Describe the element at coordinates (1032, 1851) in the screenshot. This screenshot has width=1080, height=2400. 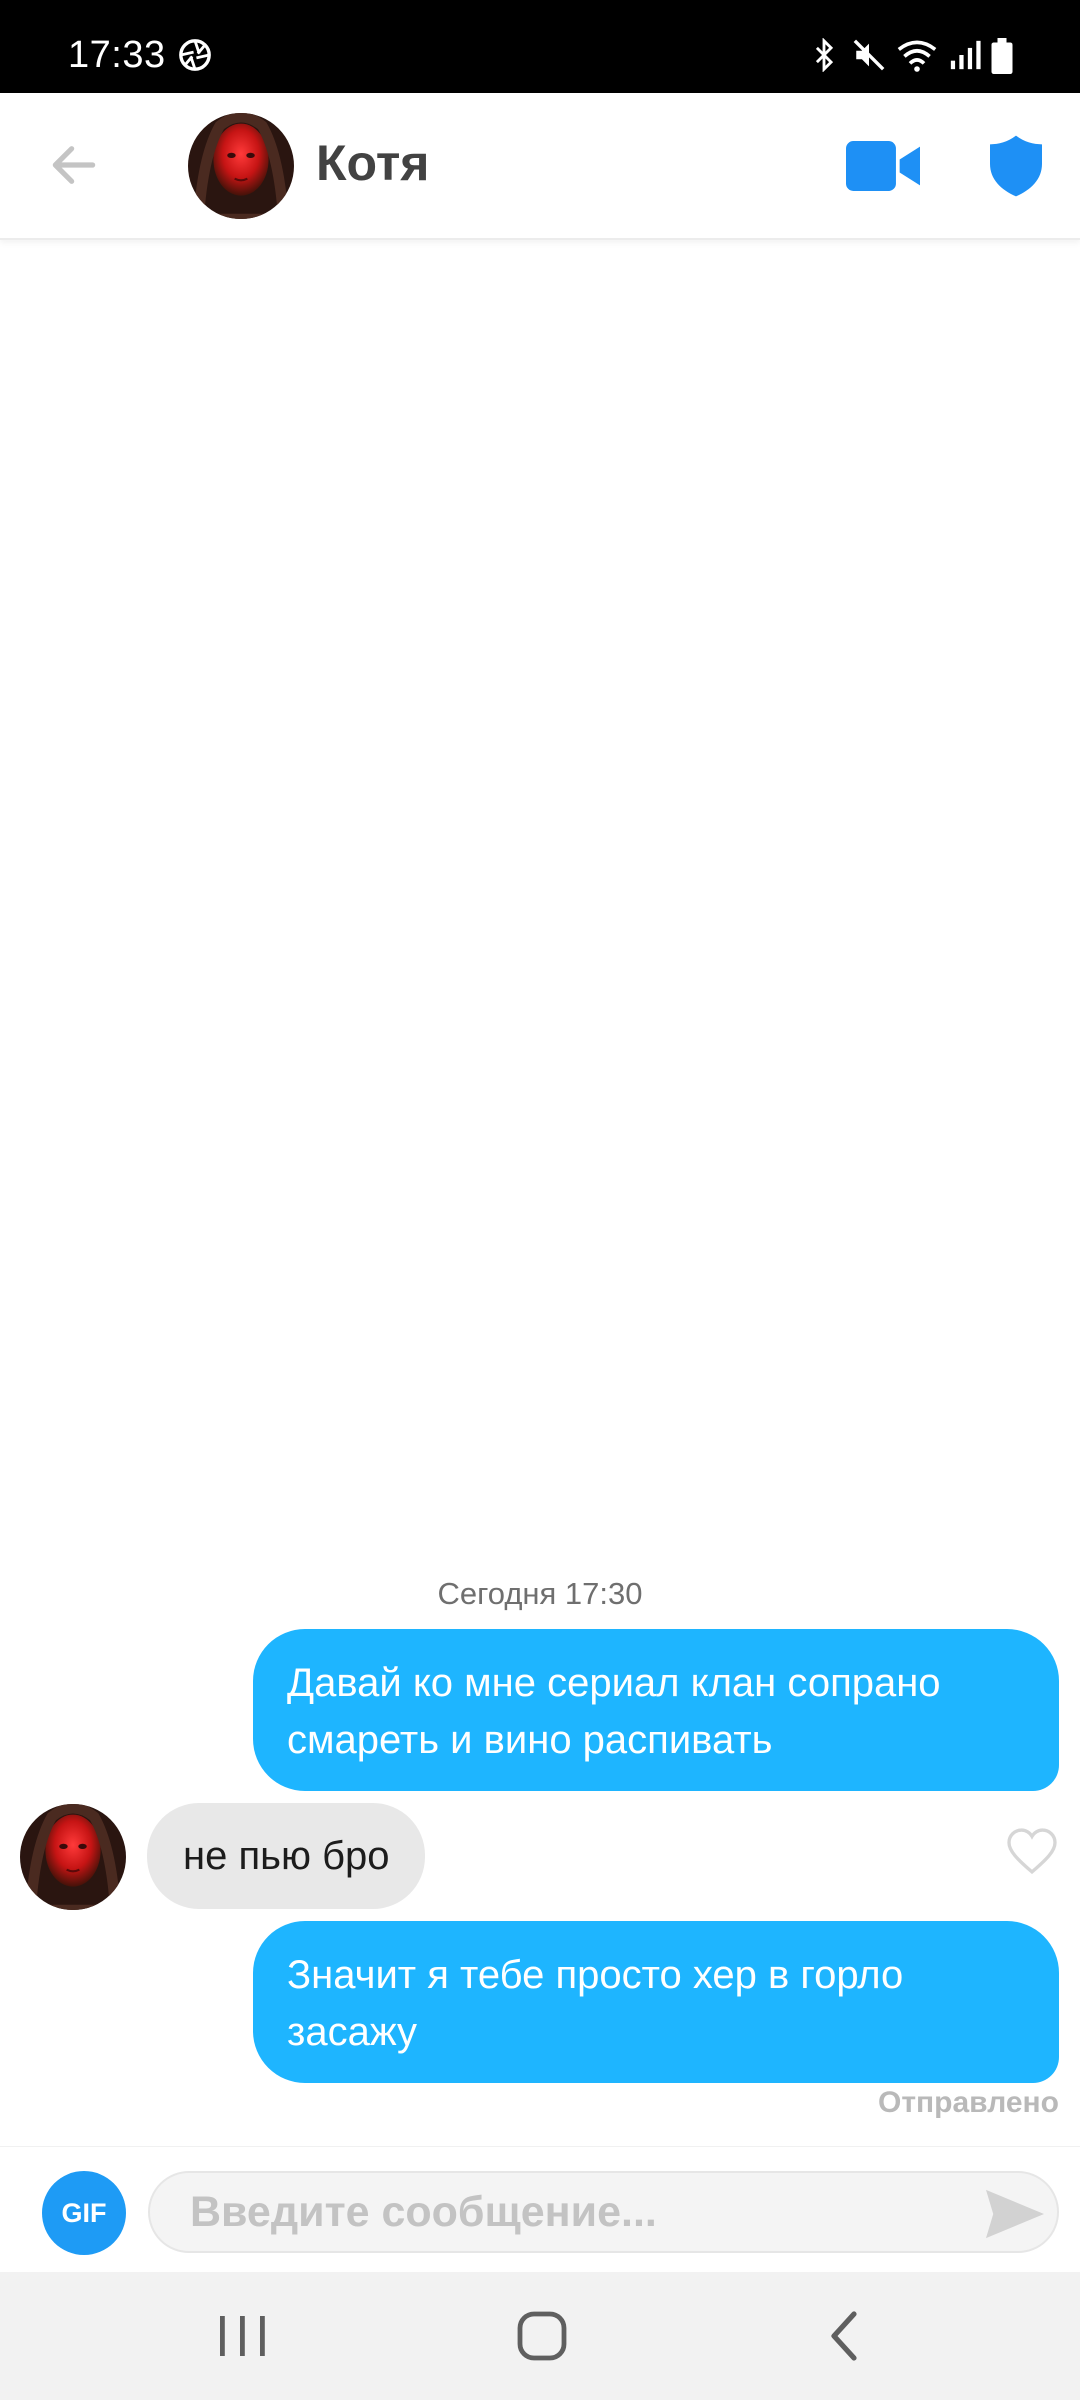
I see `heart-icon` at that location.